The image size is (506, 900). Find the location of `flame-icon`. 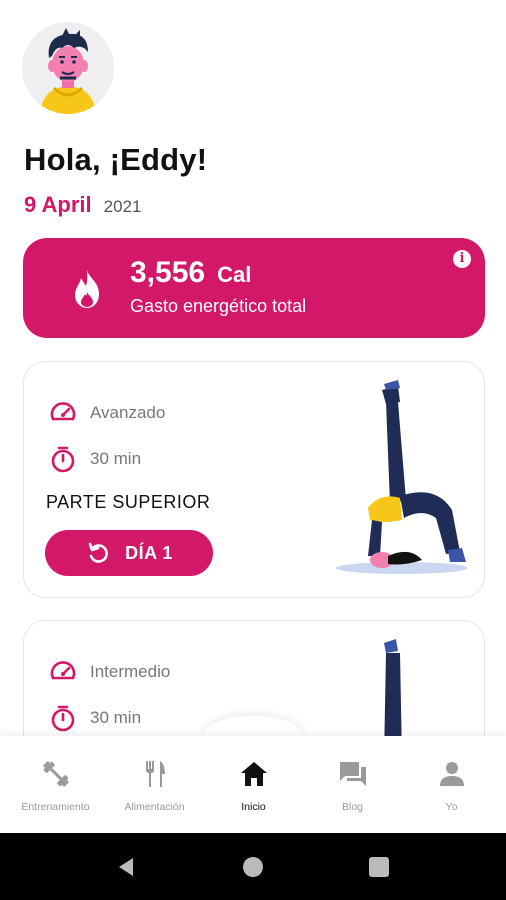

flame-icon is located at coordinates (87, 289).